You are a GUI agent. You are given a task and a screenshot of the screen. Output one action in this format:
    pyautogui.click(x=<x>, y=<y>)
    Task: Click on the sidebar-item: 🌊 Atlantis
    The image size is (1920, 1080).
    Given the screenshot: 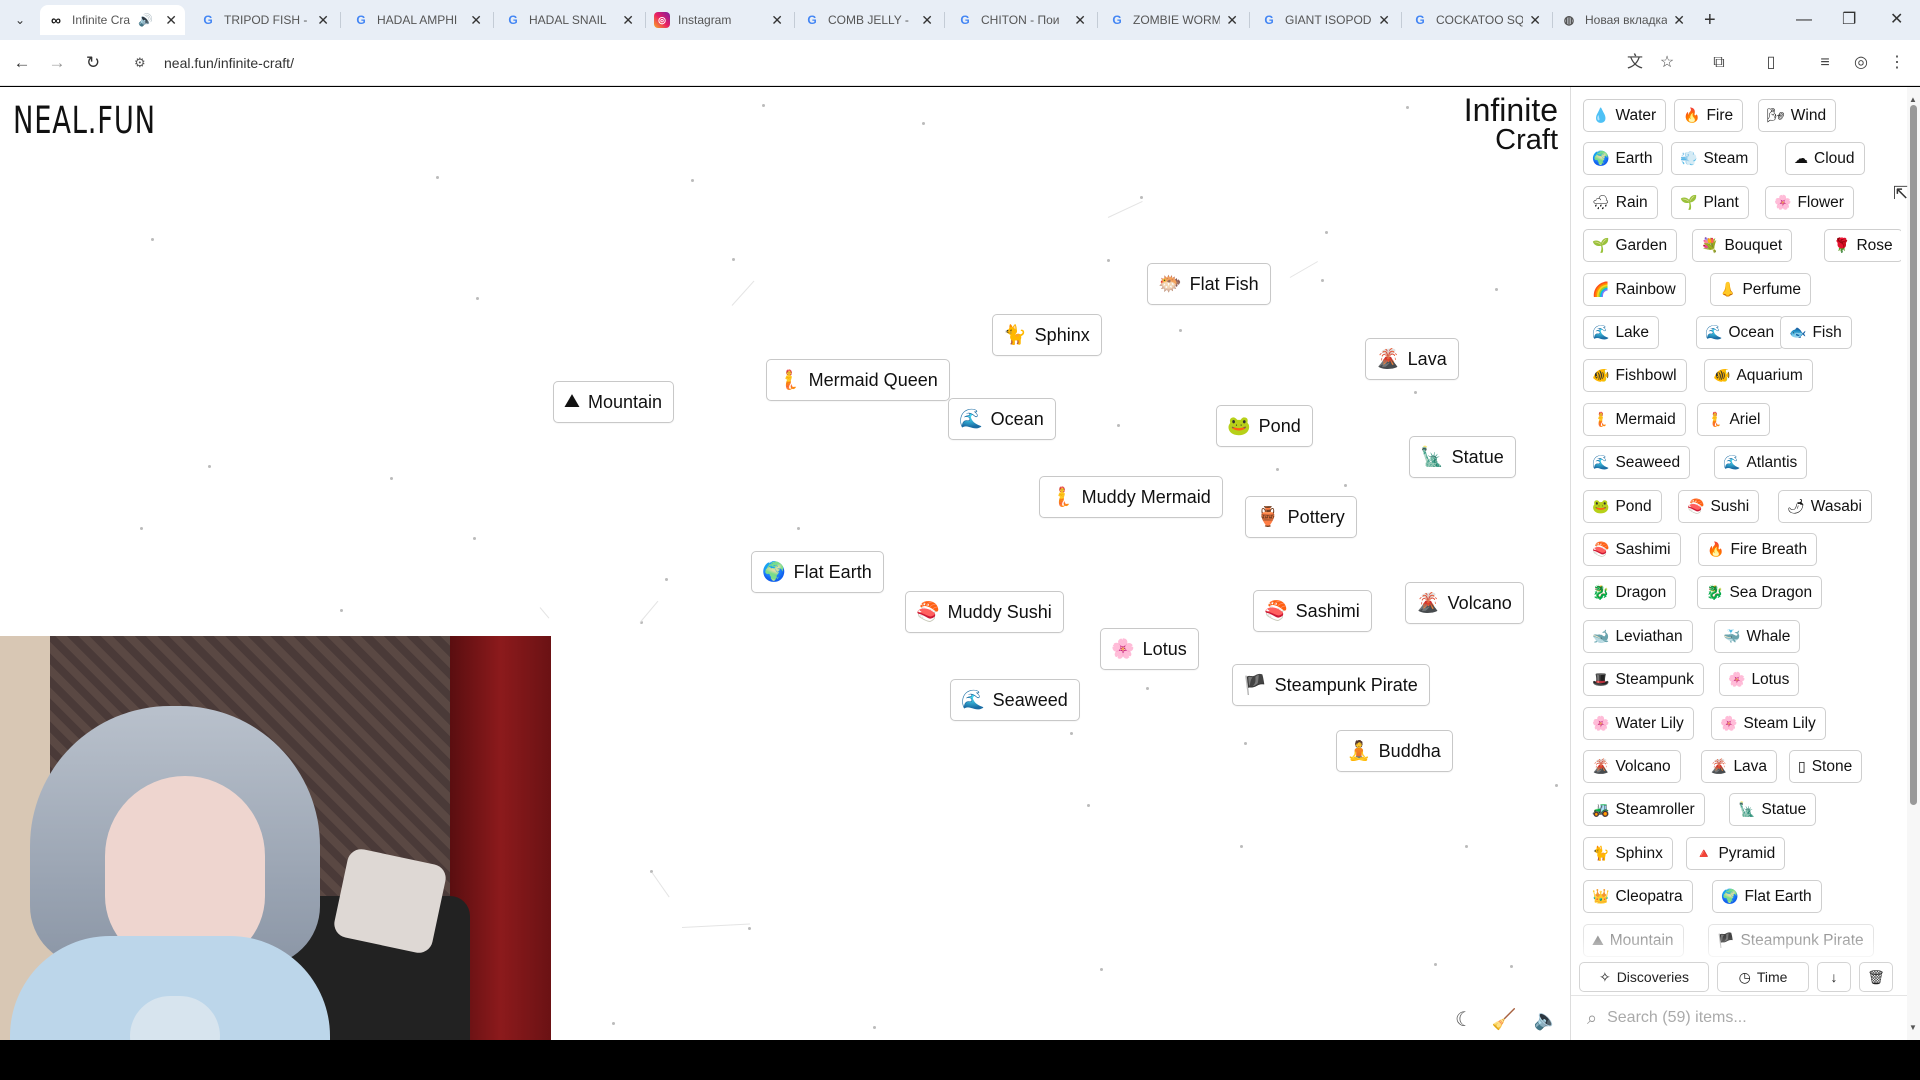 What is the action you would take?
    pyautogui.click(x=1761, y=462)
    